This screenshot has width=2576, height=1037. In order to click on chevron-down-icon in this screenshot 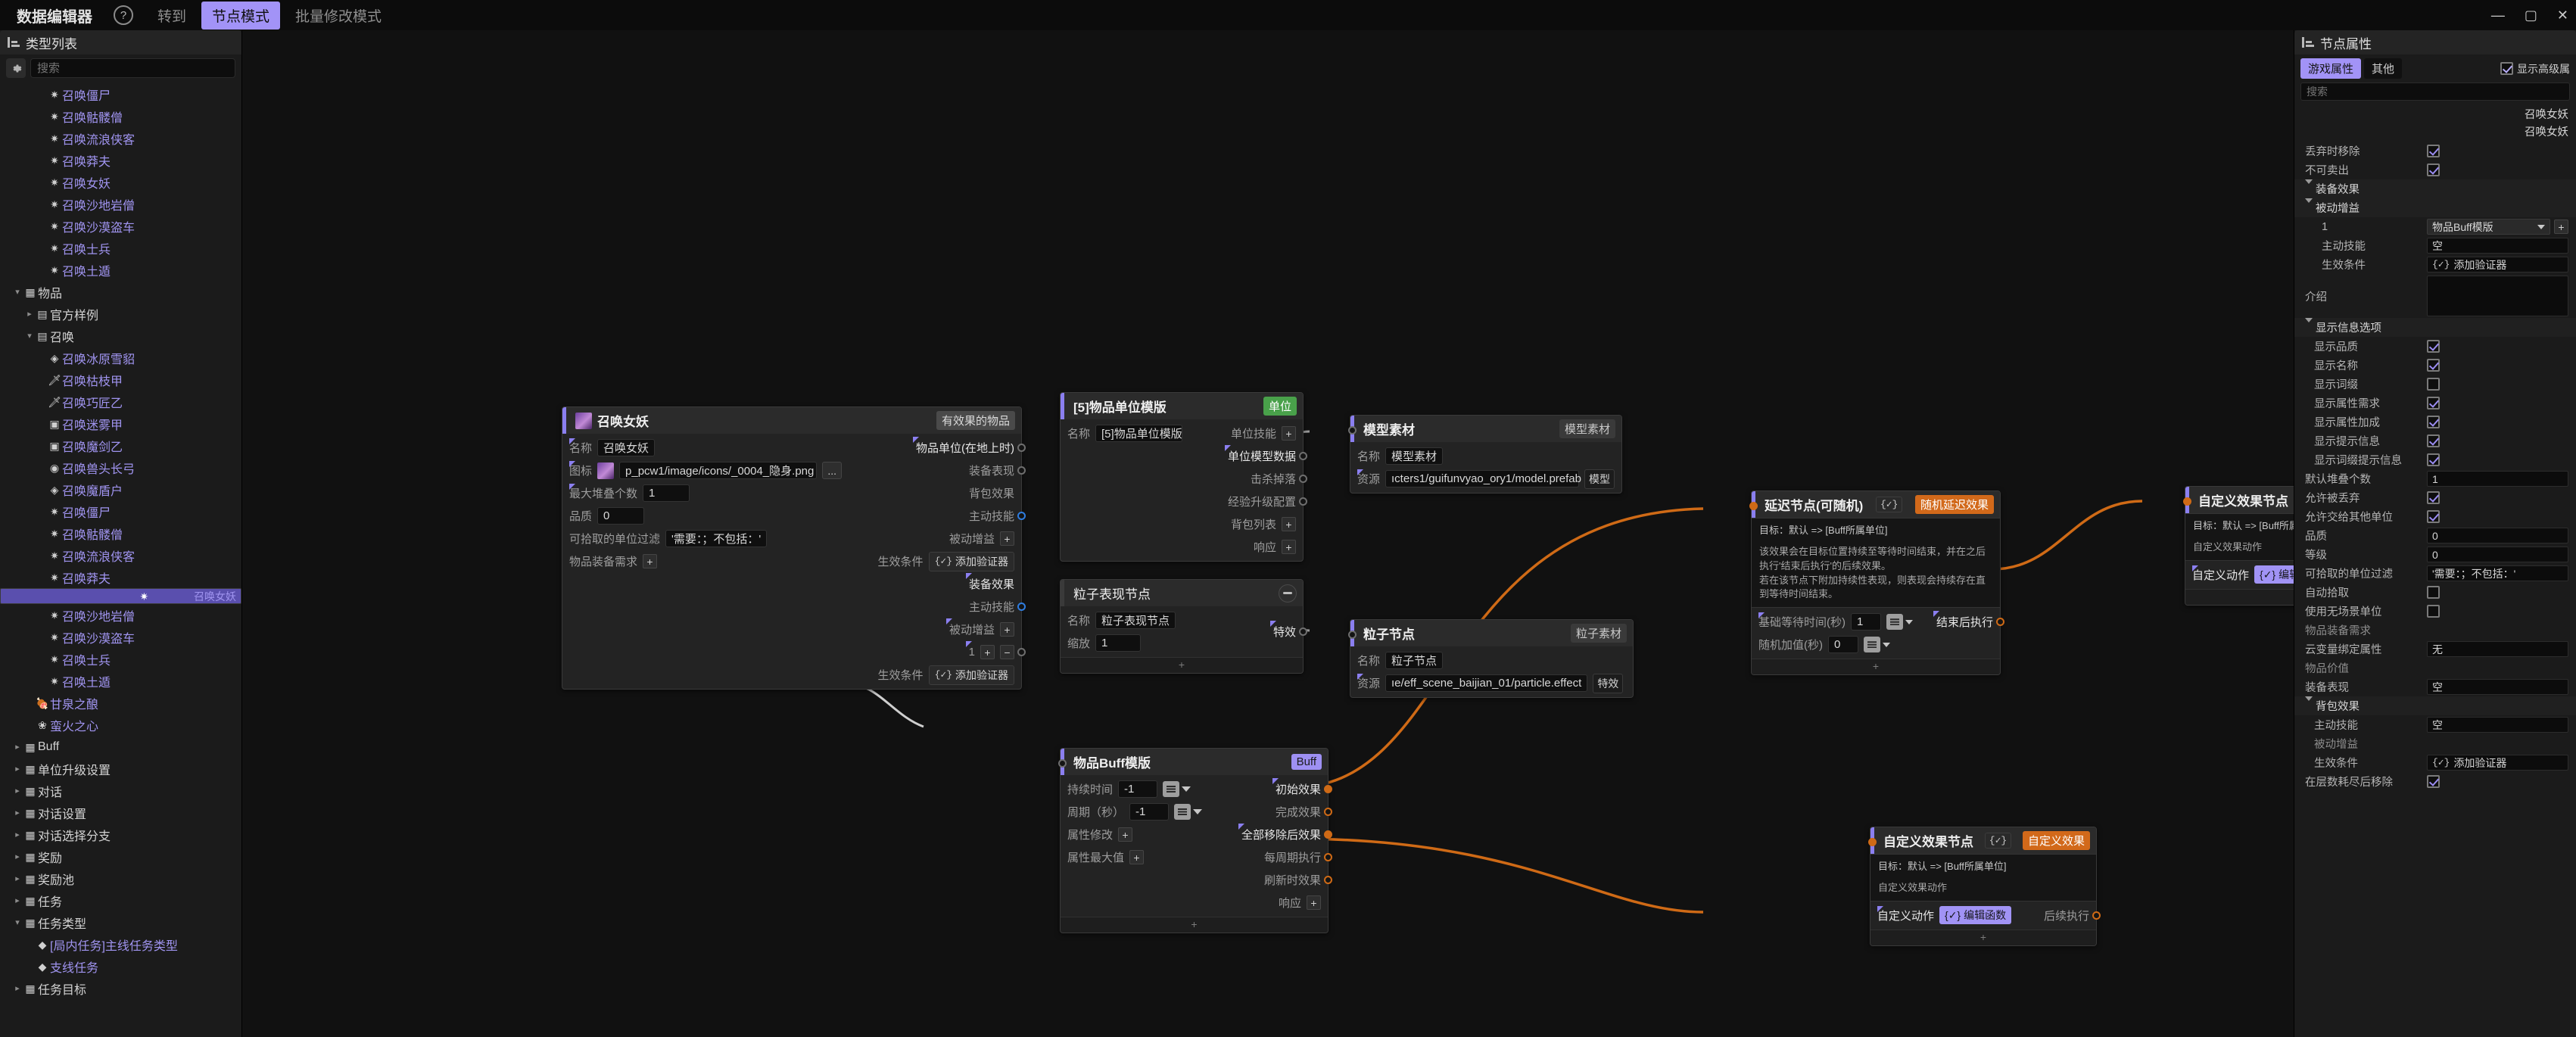, I will do `click(2309, 206)`.